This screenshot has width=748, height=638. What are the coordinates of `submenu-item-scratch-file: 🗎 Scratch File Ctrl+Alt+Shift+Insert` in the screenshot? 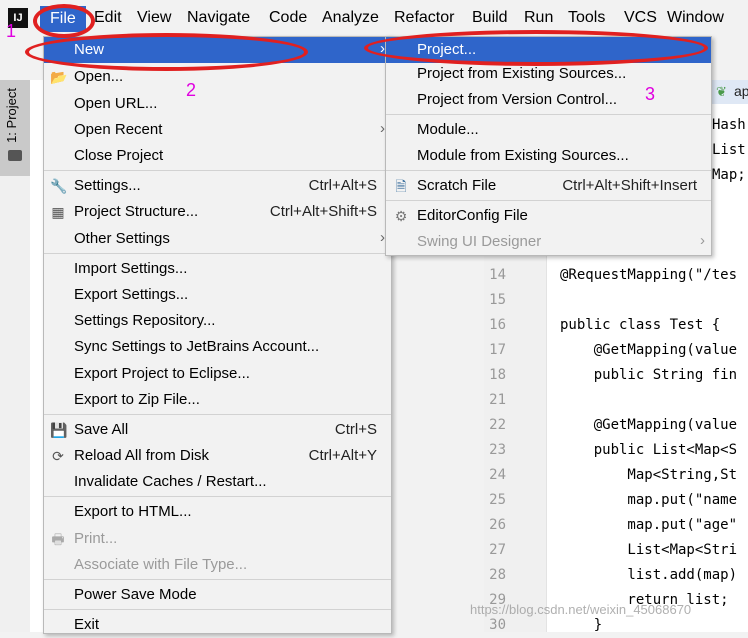 It's located at (548, 186).